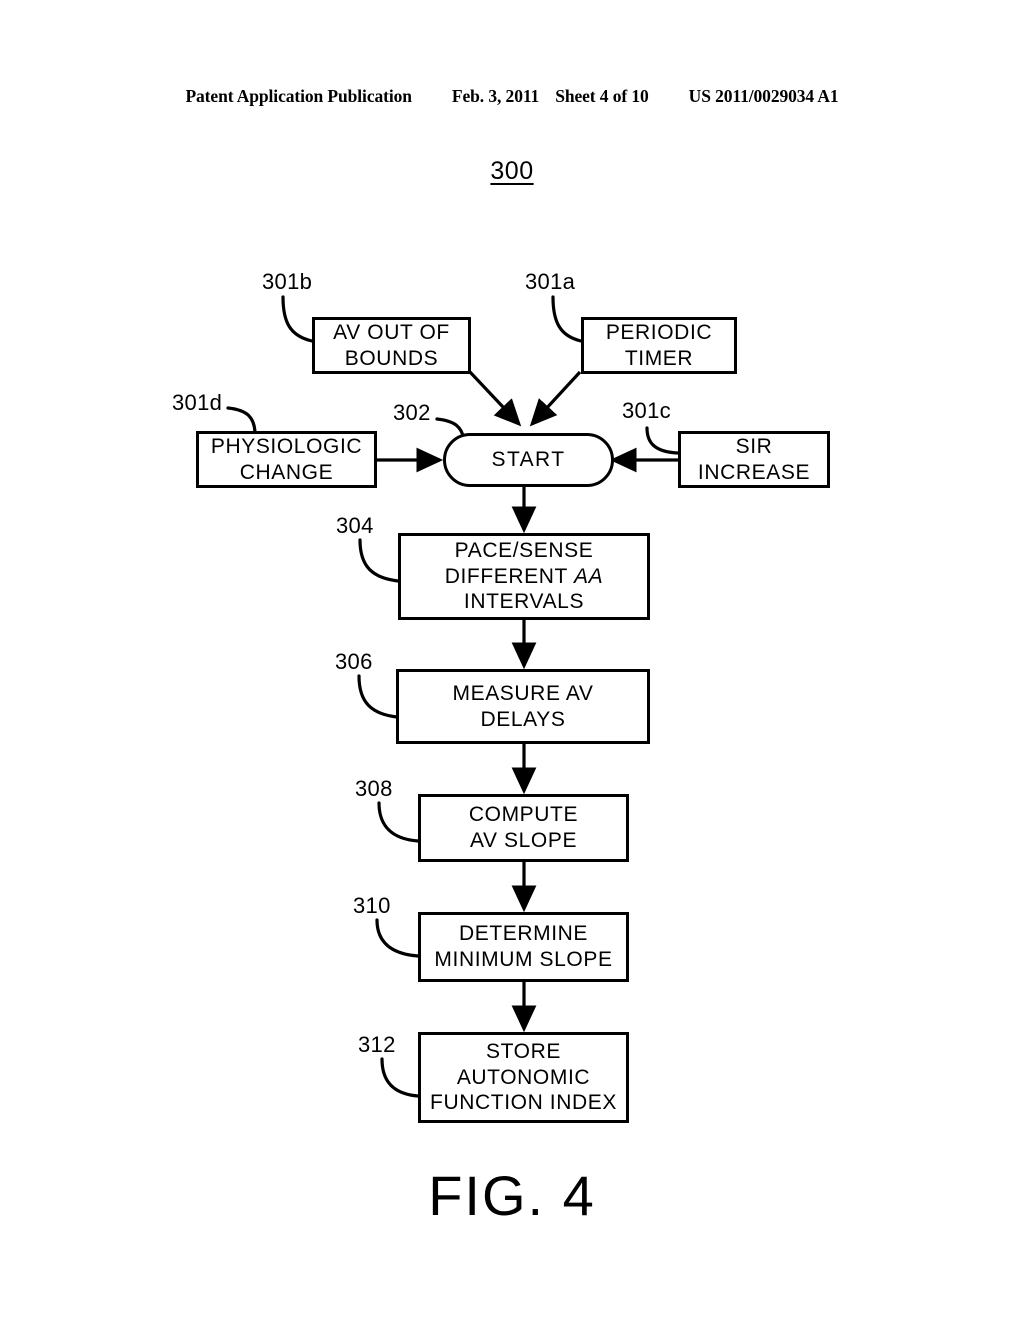 The height and width of the screenshot is (1320, 1024). What do you see at coordinates (523, 815) in the screenshot?
I see `node-compute-av-slope-line1: COMPUTE` at bounding box center [523, 815].